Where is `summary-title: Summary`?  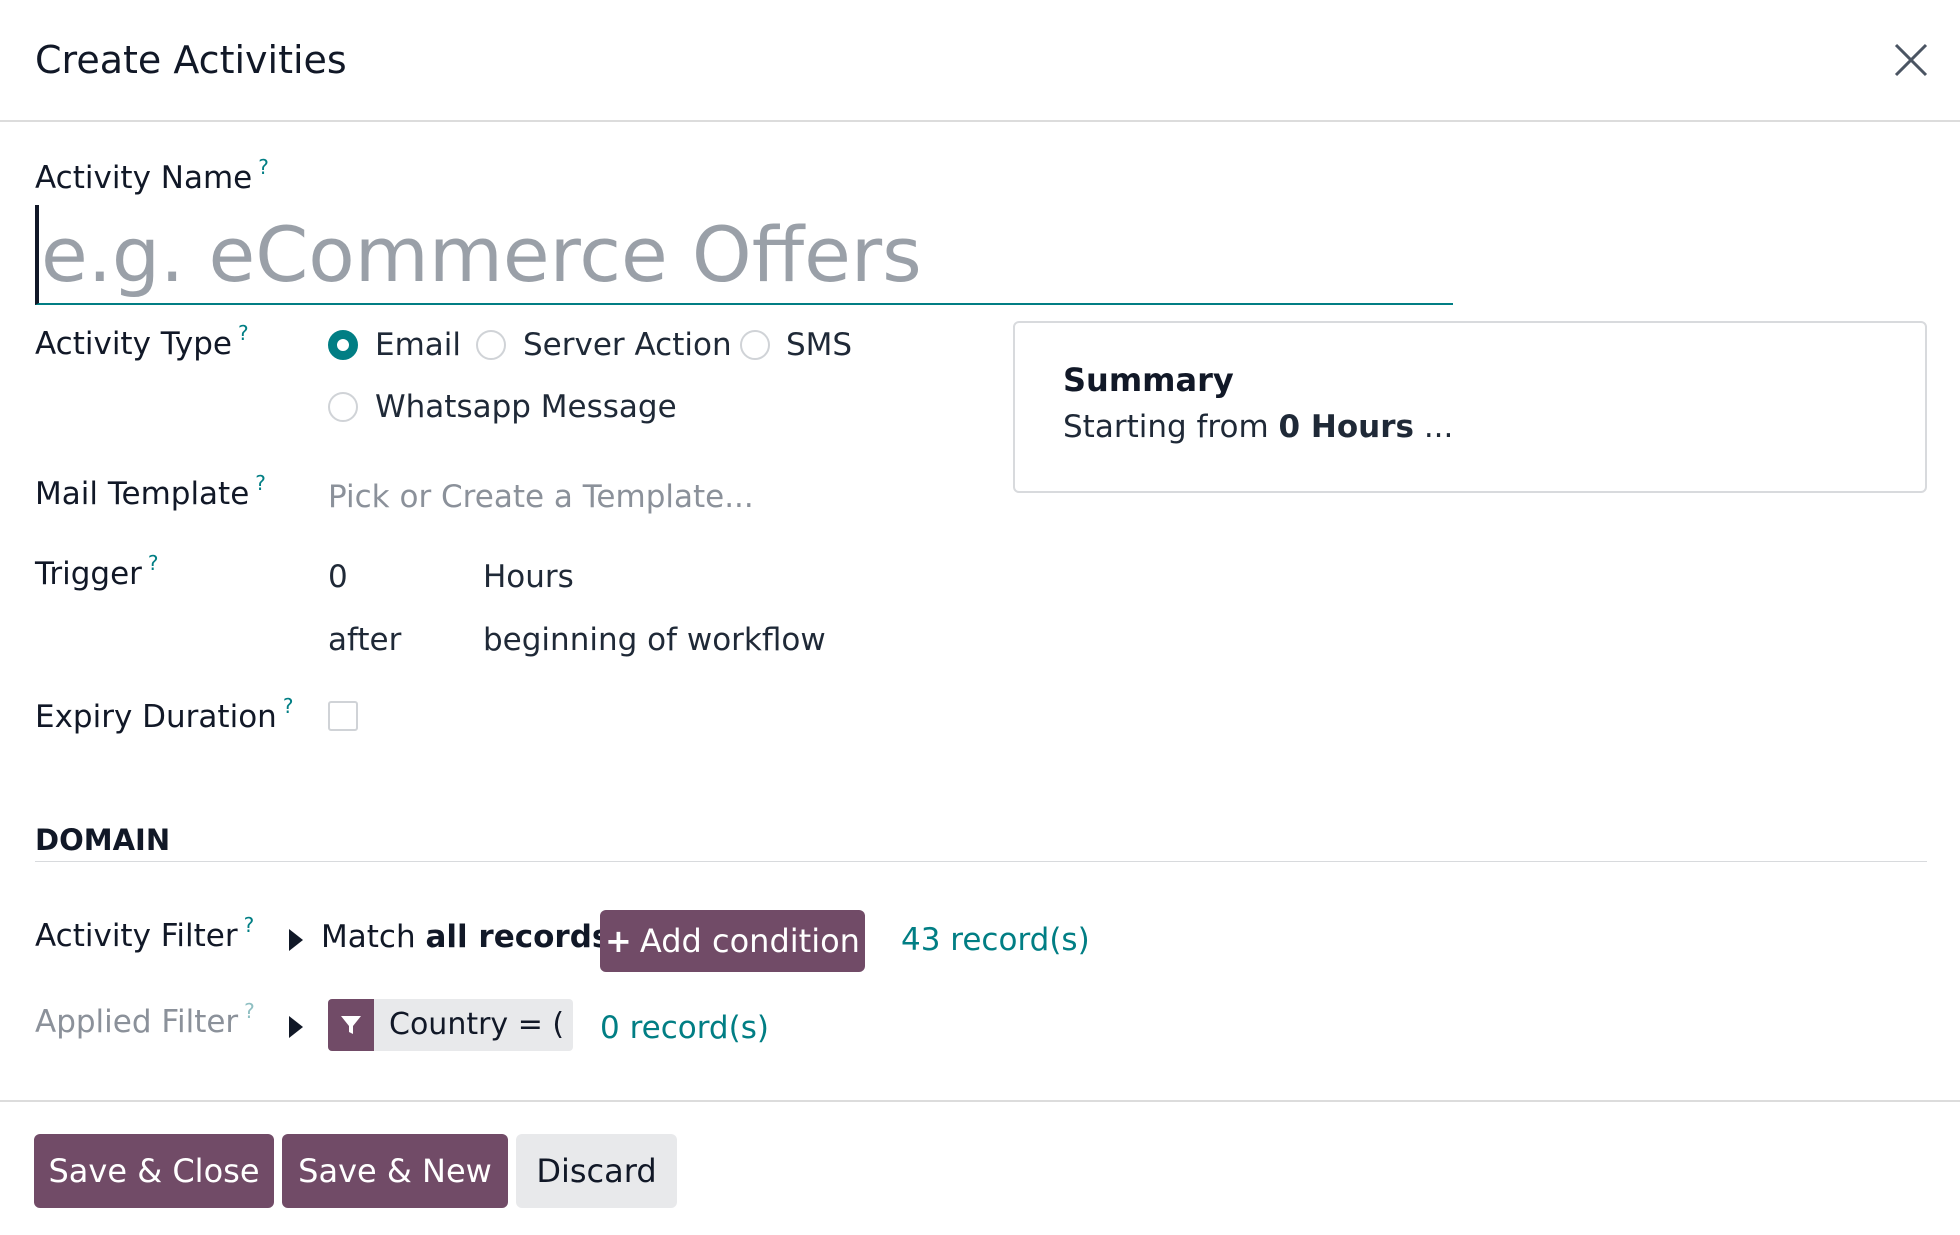
summary-title: Summary is located at coordinates (1148, 380).